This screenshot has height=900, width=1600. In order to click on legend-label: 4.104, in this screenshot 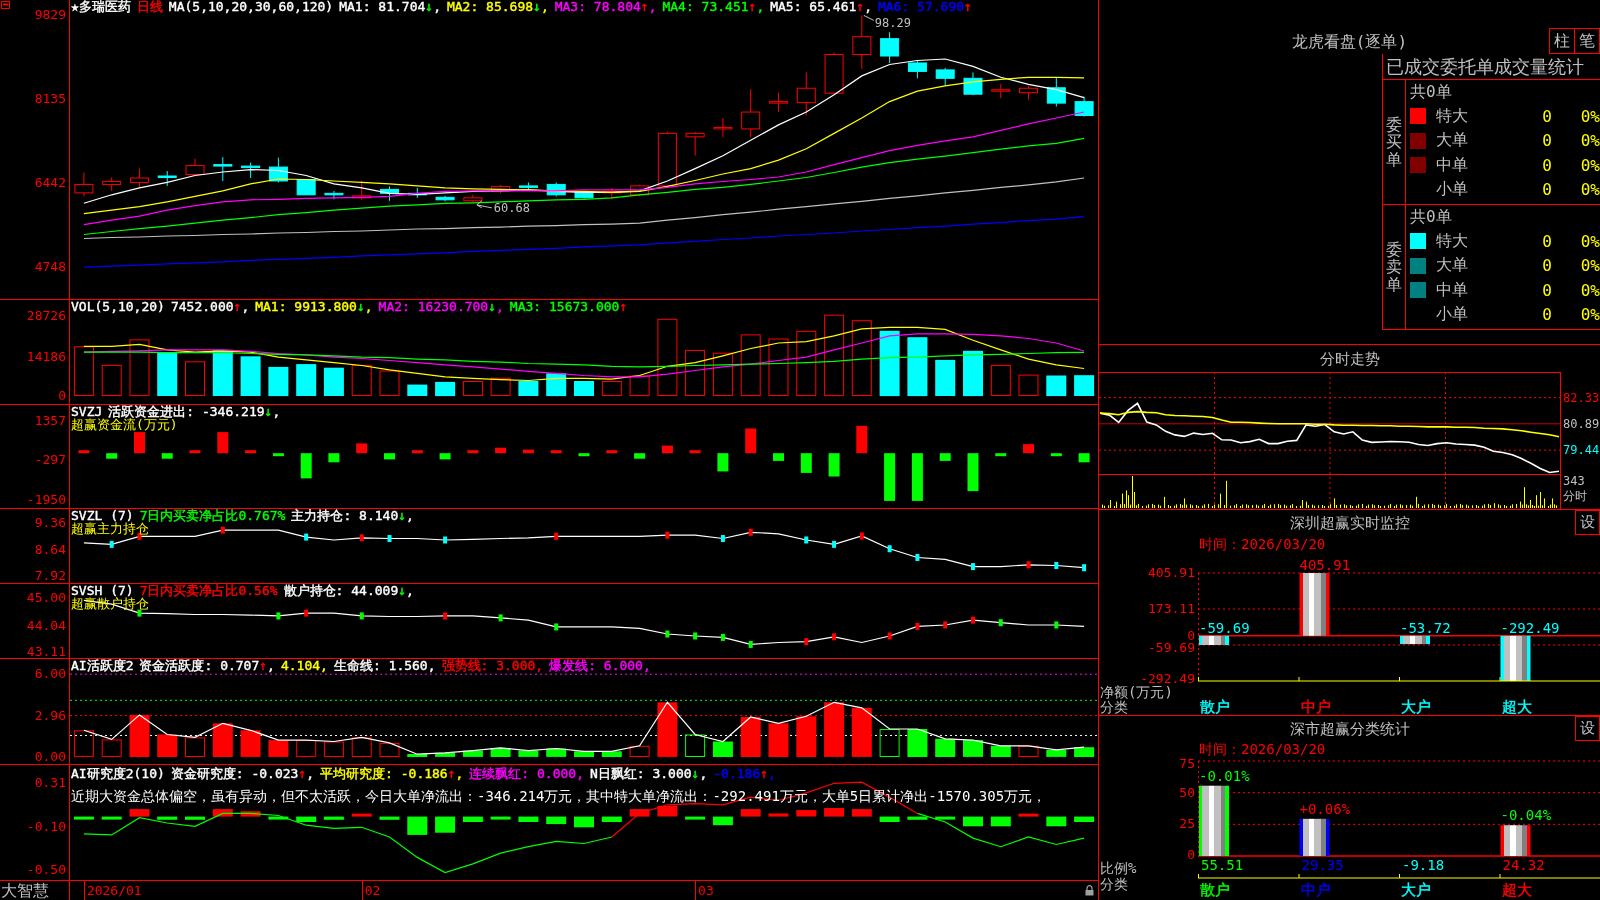, I will do `click(304, 665)`.